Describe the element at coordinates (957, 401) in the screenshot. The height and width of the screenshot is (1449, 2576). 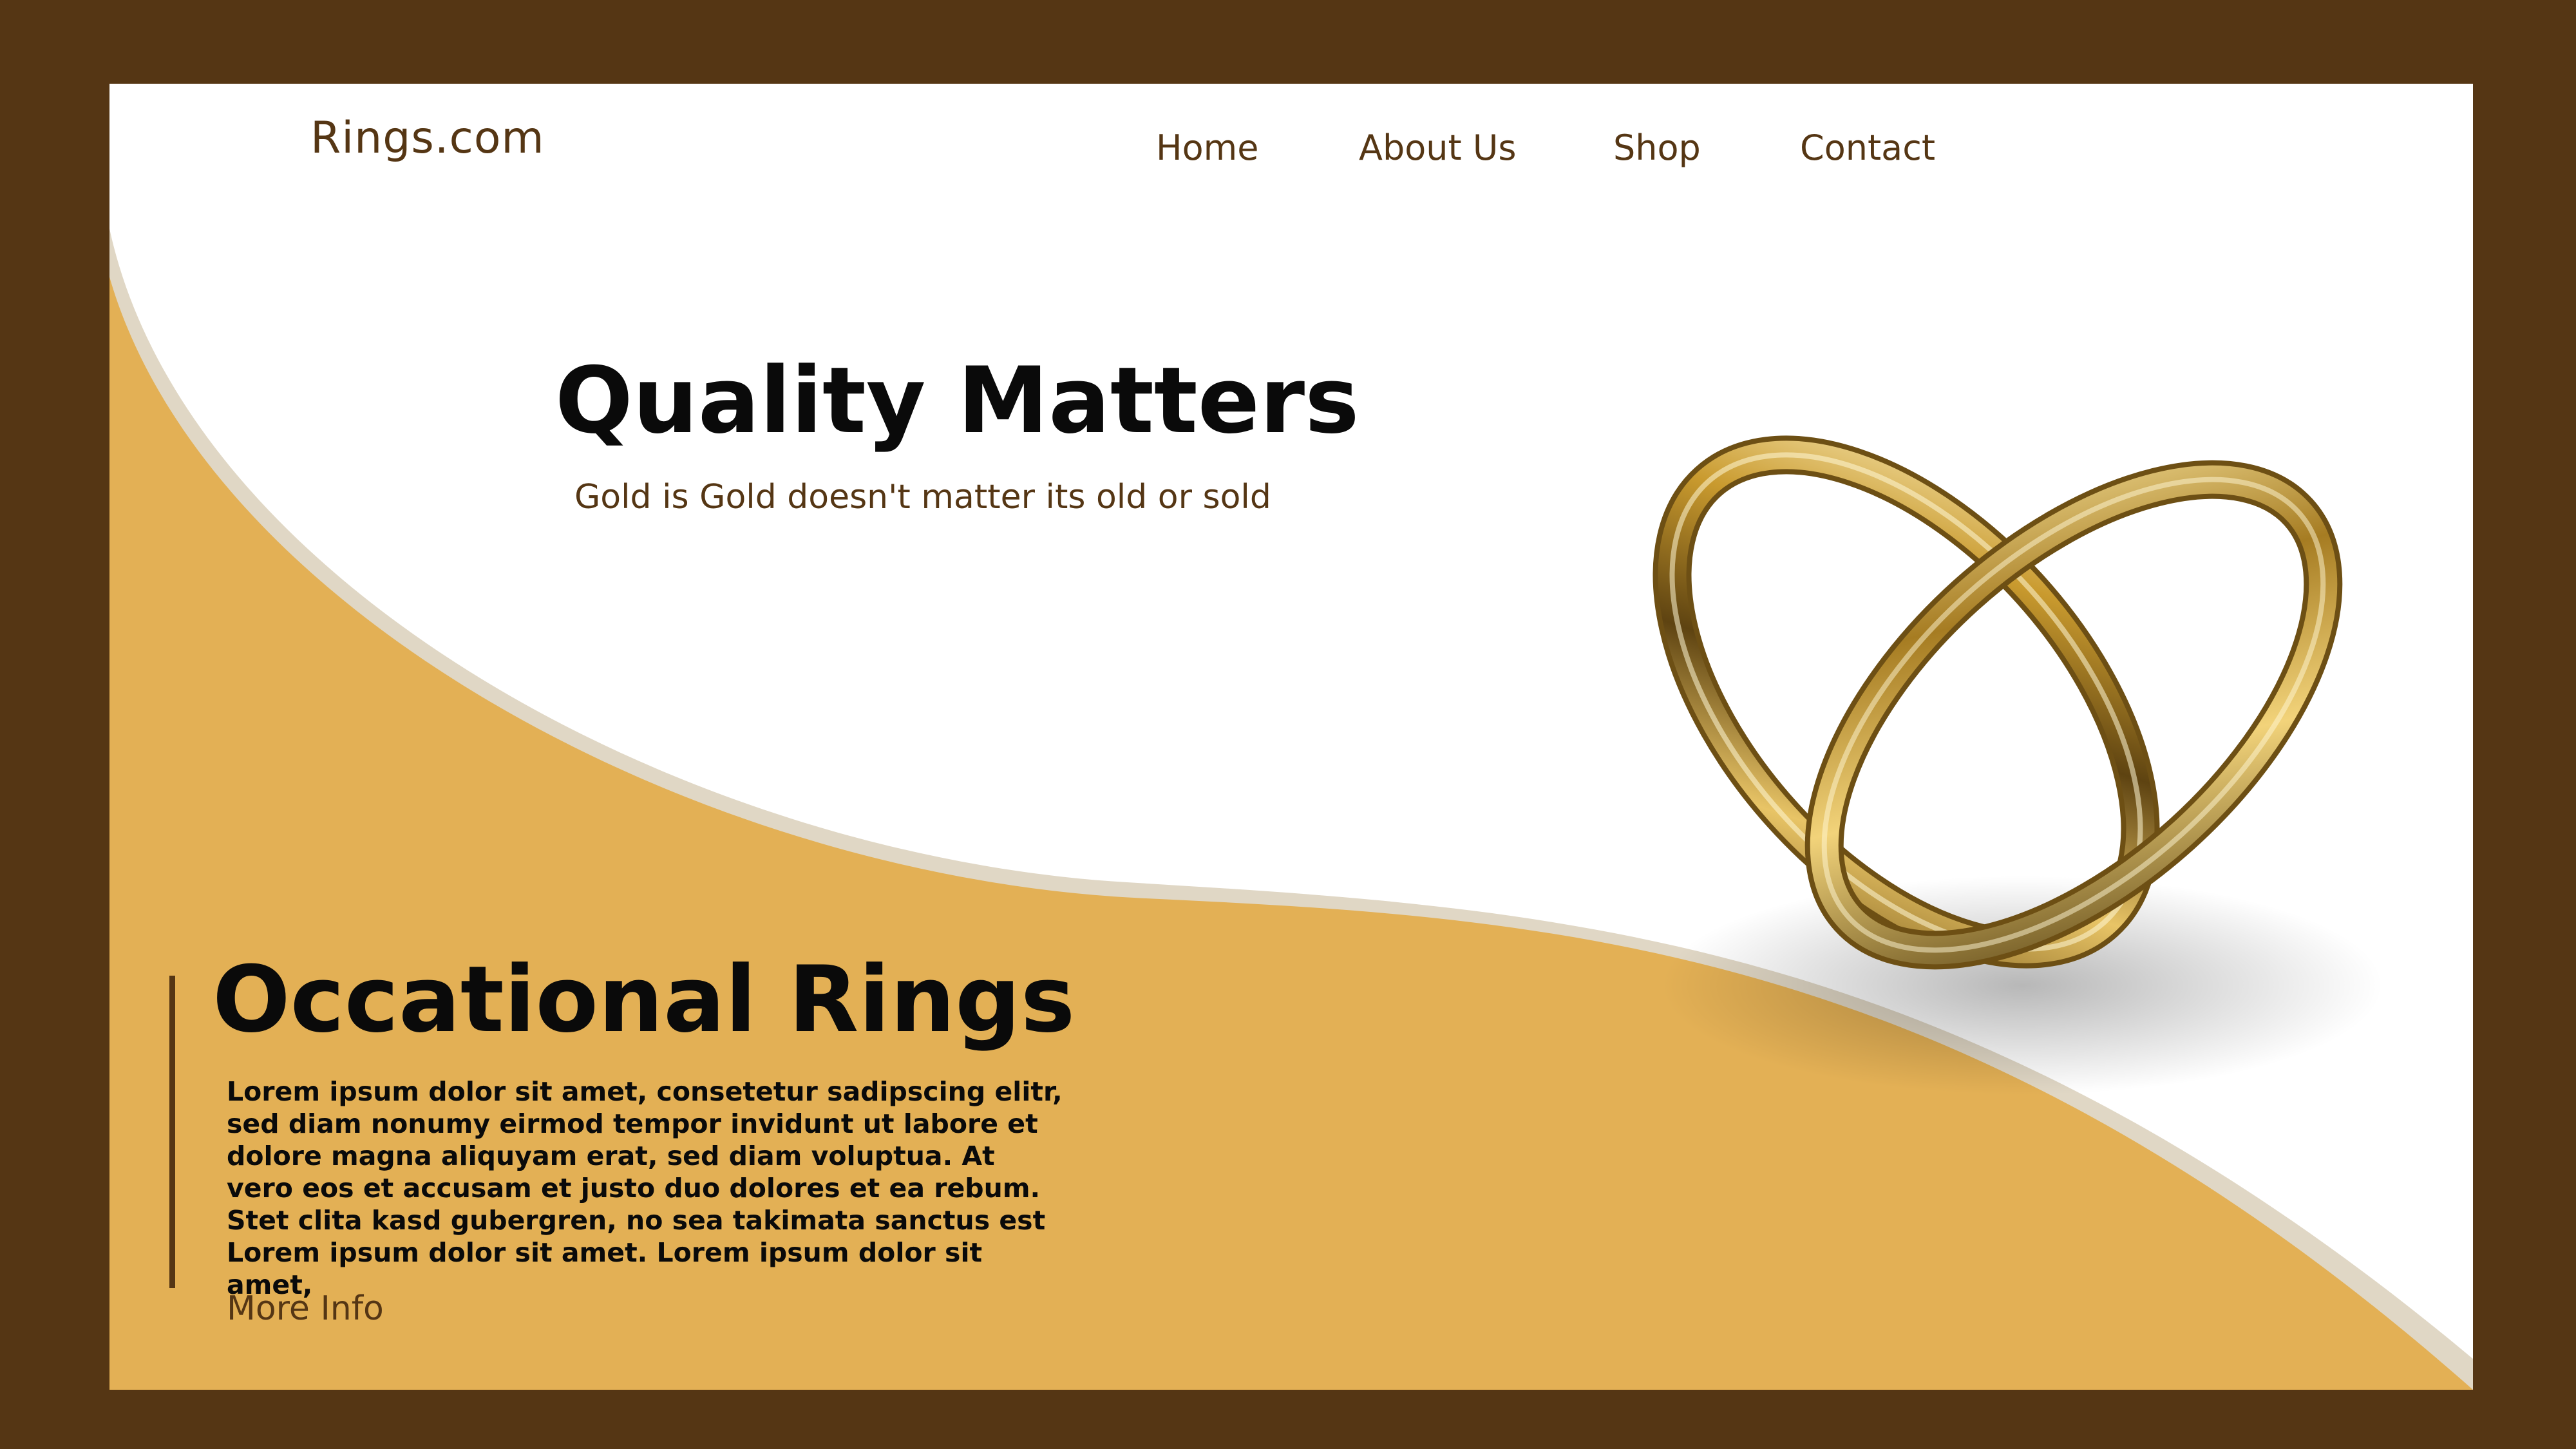
I see `hero-title: Quality Matters` at that location.